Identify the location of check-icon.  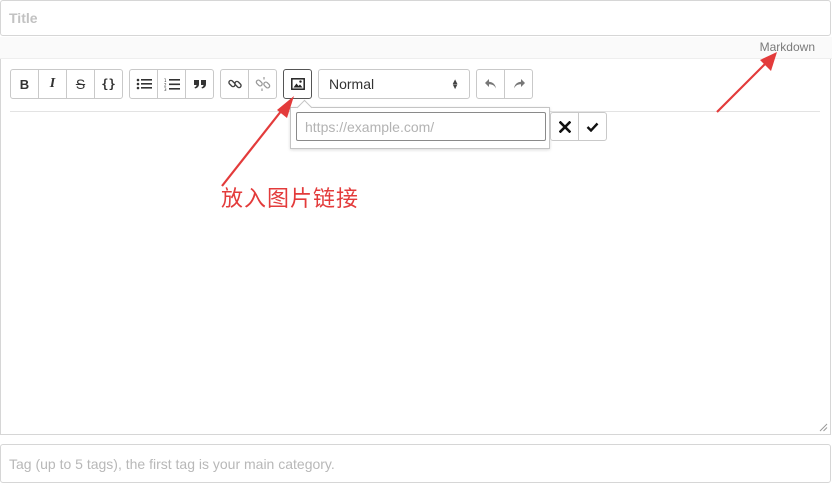
(592, 127).